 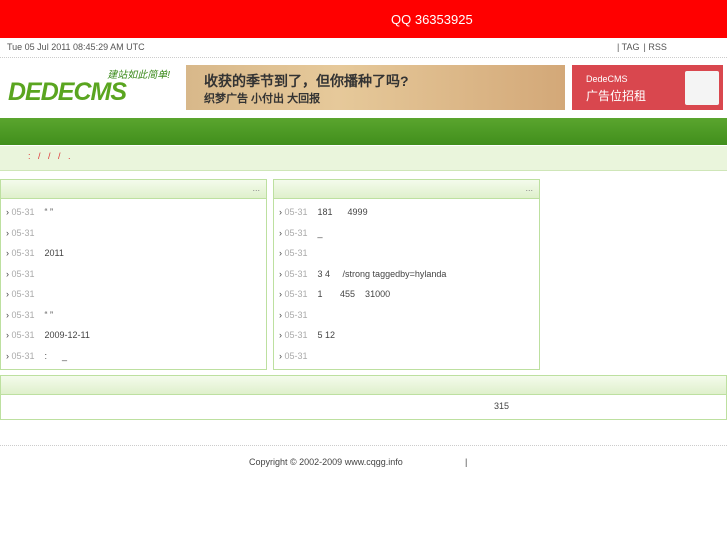 What do you see at coordinates (655, 47) in the screenshot?
I see `rss-link: | RSS` at bounding box center [655, 47].